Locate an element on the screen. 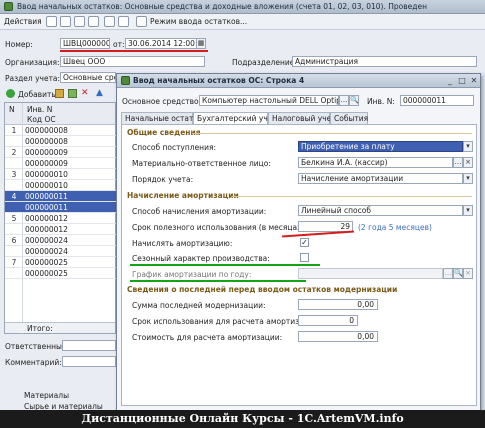 The width and height of the screenshot is (485, 428). dialog-title: Ввод начальных остатков ОС: Строка 4 is located at coordinates (219, 80).